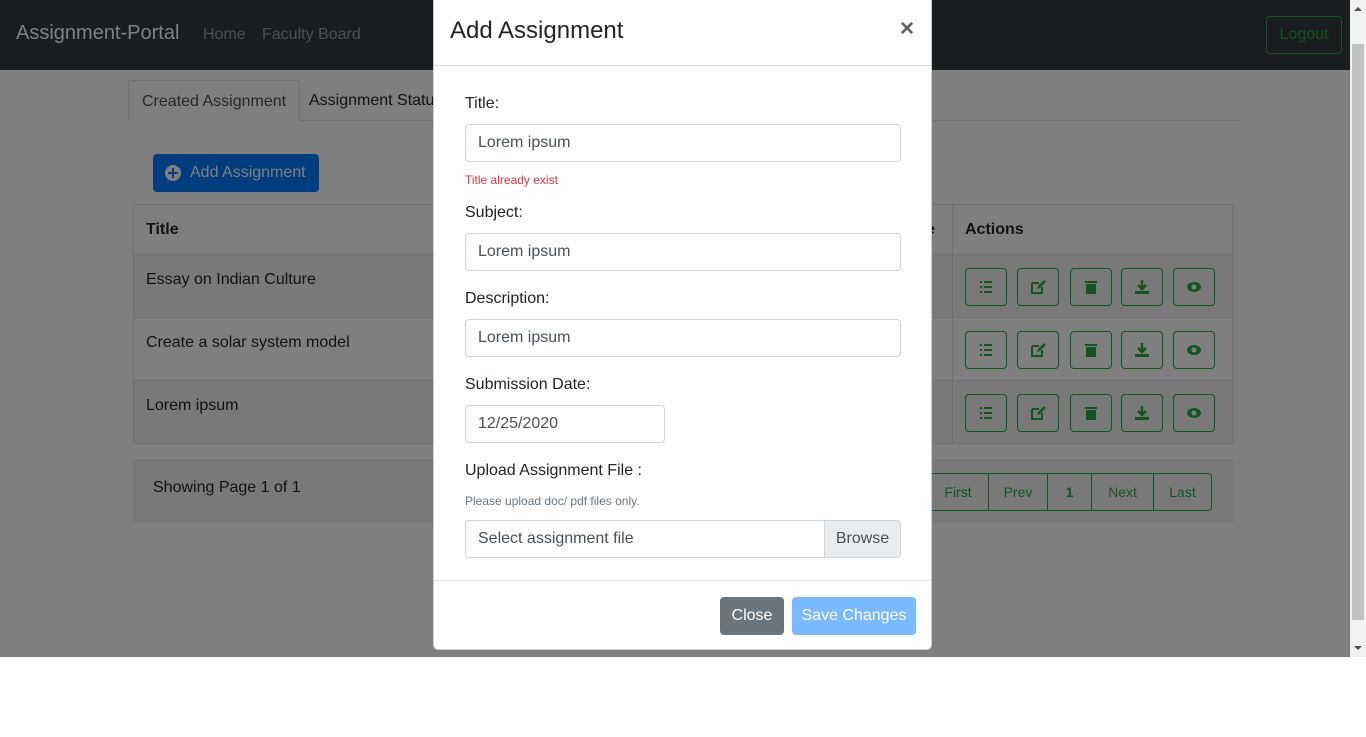  What do you see at coordinates (553, 470) in the screenshot?
I see `upload-file-label: Upload Assignment File :` at bounding box center [553, 470].